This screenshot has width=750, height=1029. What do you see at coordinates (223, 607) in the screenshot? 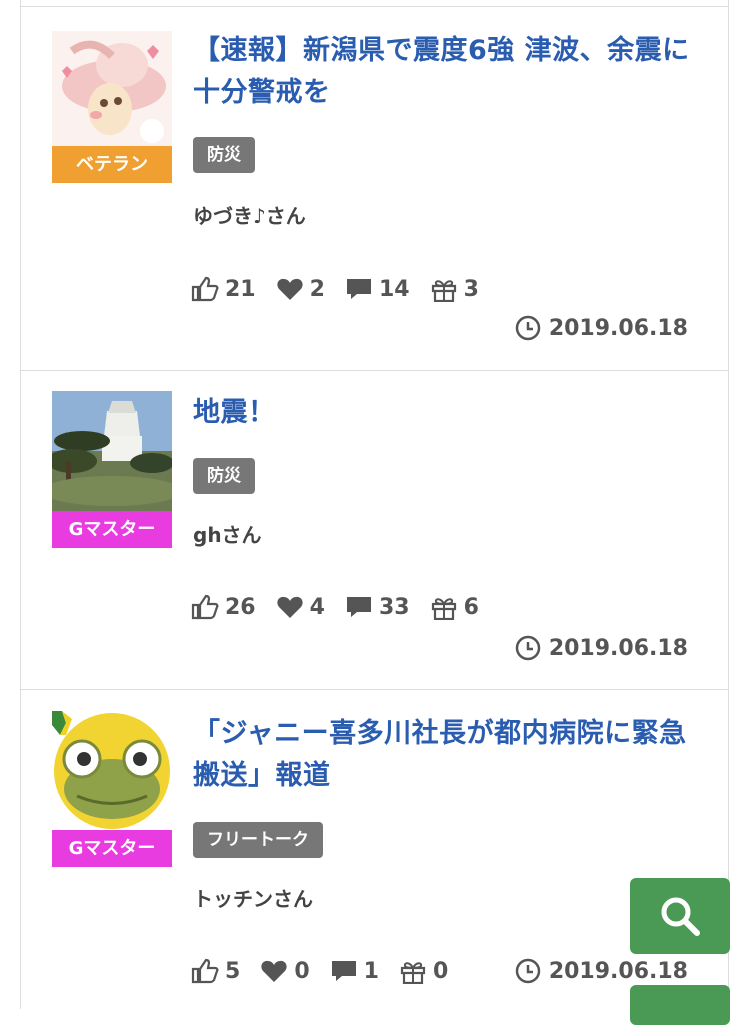
I see `like-count: 26` at bounding box center [223, 607].